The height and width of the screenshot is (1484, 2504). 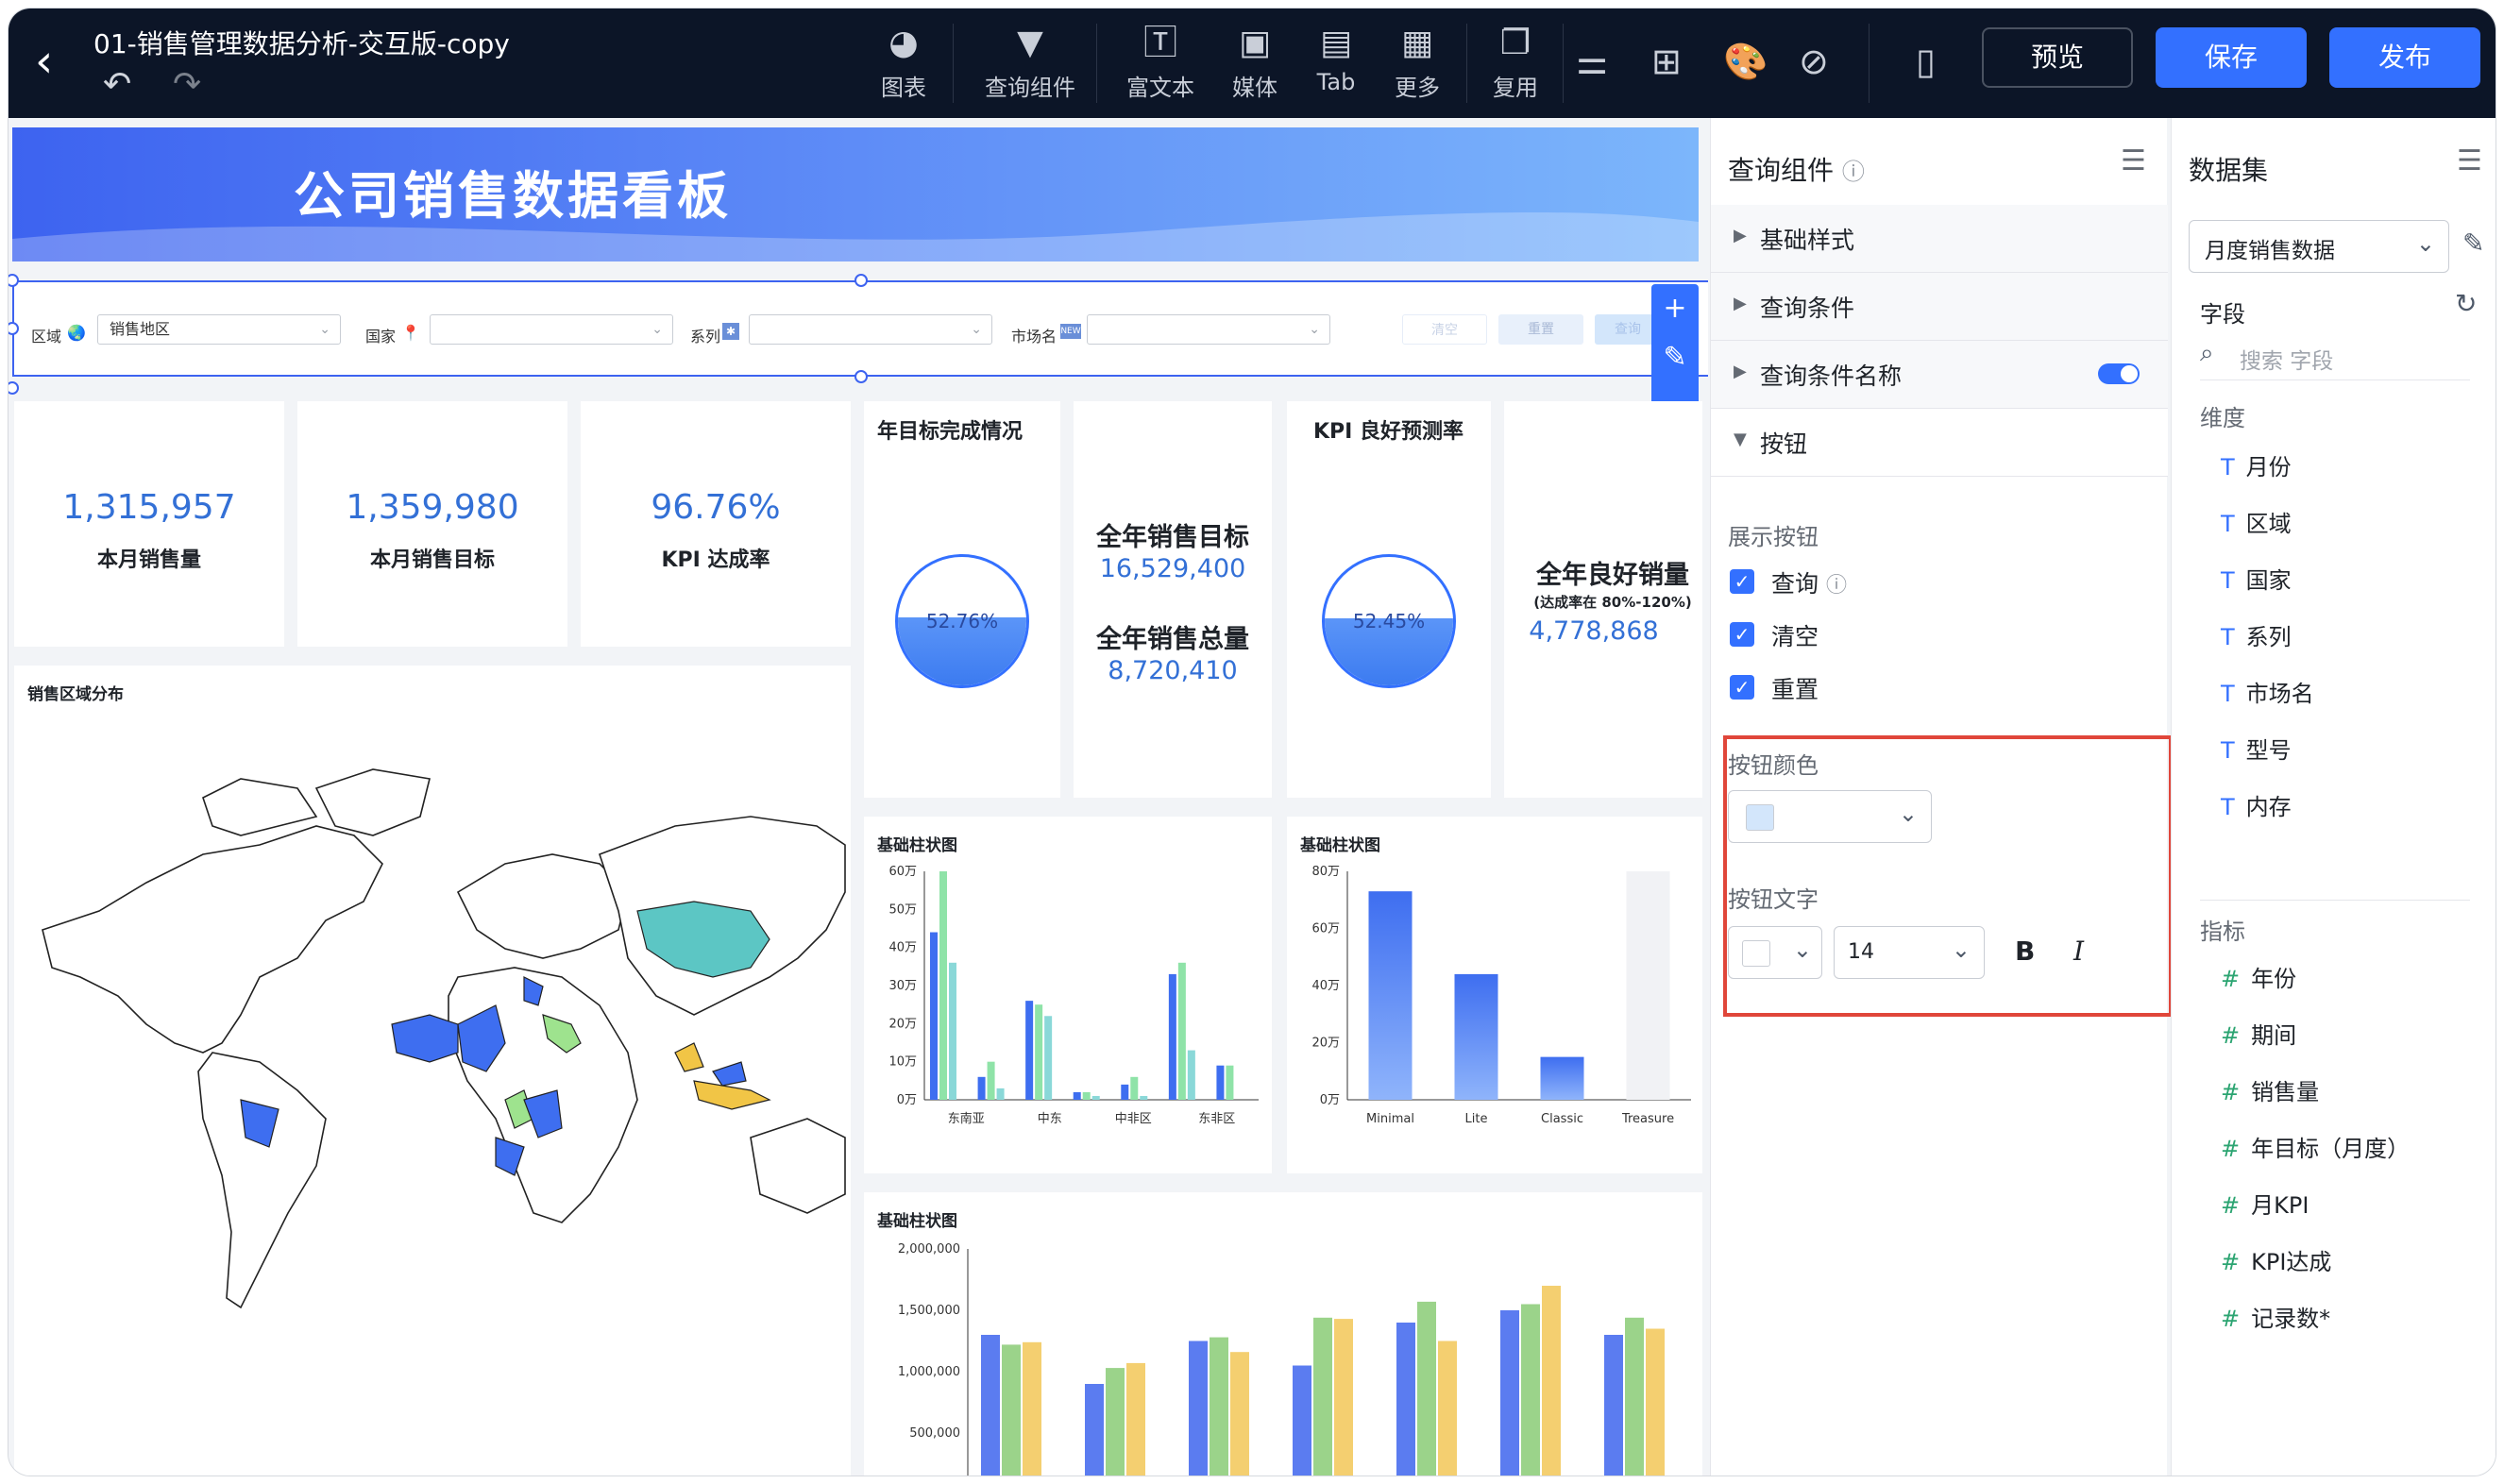 I want to click on text-type-icon: T, so click(x=2228, y=580).